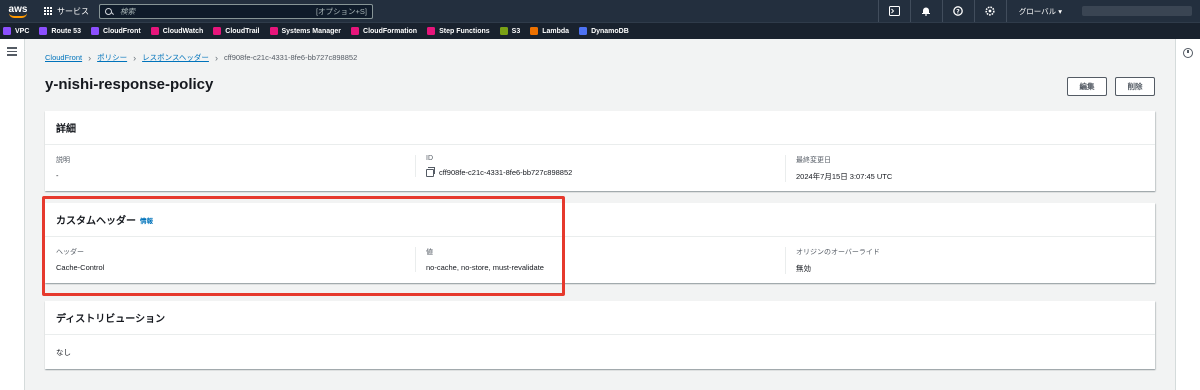 This screenshot has width=1200, height=390. Describe the element at coordinates (1187, 214) in the screenshot. I see `right-tools-rail` at that location.